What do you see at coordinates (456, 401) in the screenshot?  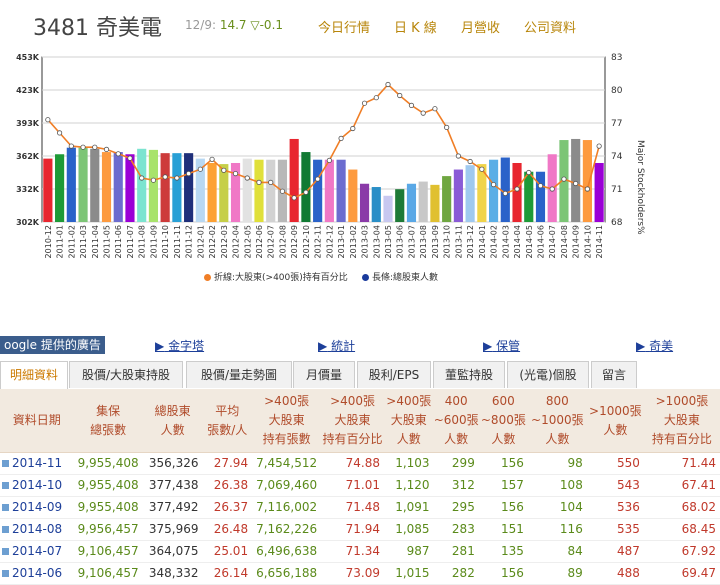 I see `column-header-line: 400` at bounding box center [456, 401].